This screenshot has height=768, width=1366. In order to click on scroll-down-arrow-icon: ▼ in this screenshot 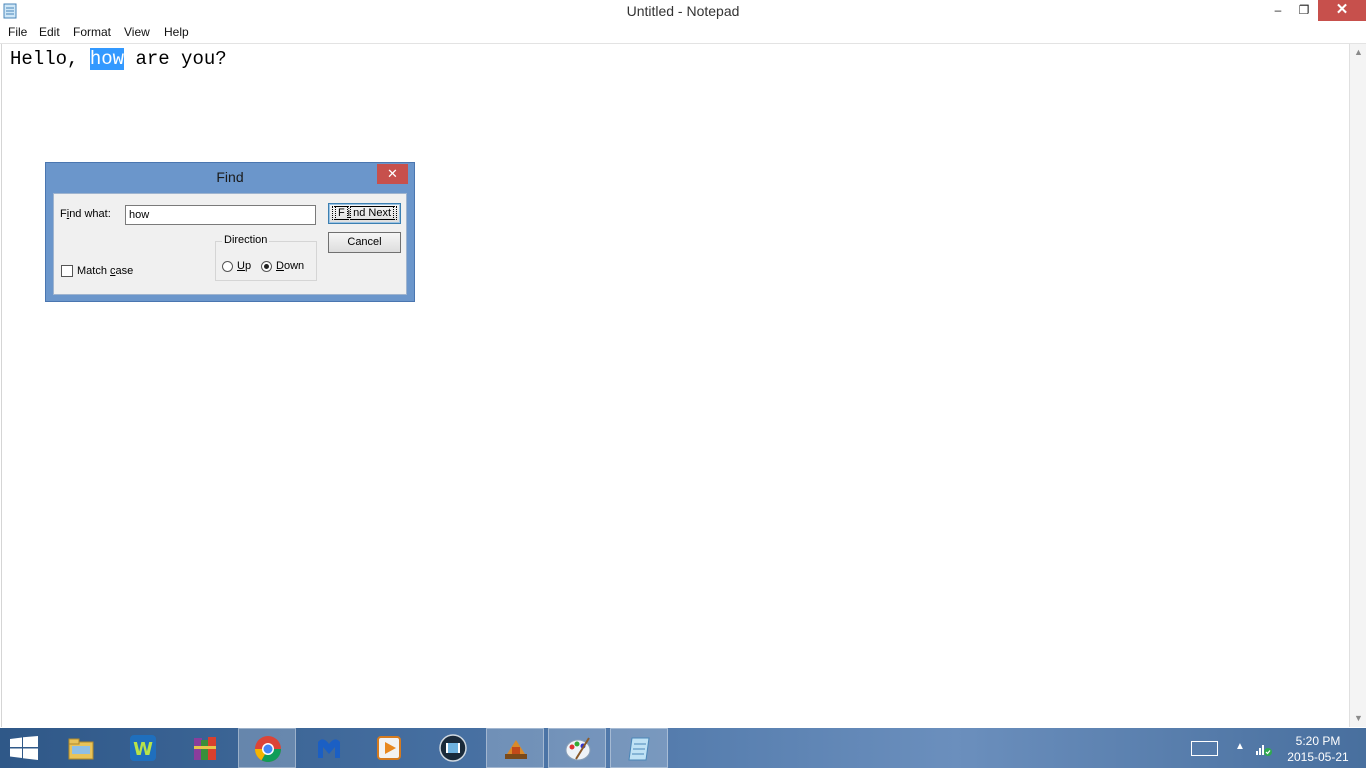, I will do `click(1358, 718)`.